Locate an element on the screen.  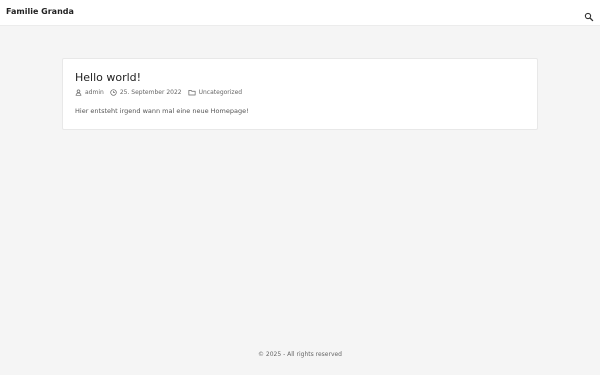
site-title-link: Familie Granda is located at coordinates (40, 11).